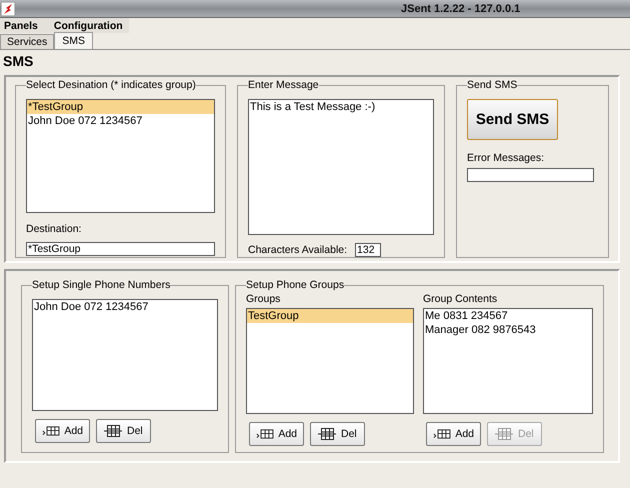  Describe the element at coordinates (74, 40) in the screenshot. I see `tab: SMS` at that location.